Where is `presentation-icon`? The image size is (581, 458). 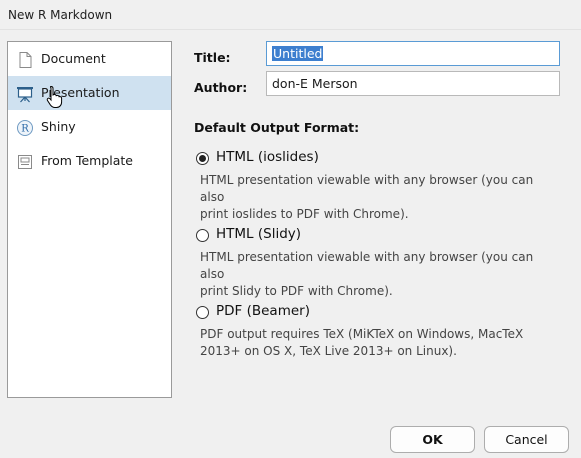
presentation-icon is located at coordinates (25, 94).